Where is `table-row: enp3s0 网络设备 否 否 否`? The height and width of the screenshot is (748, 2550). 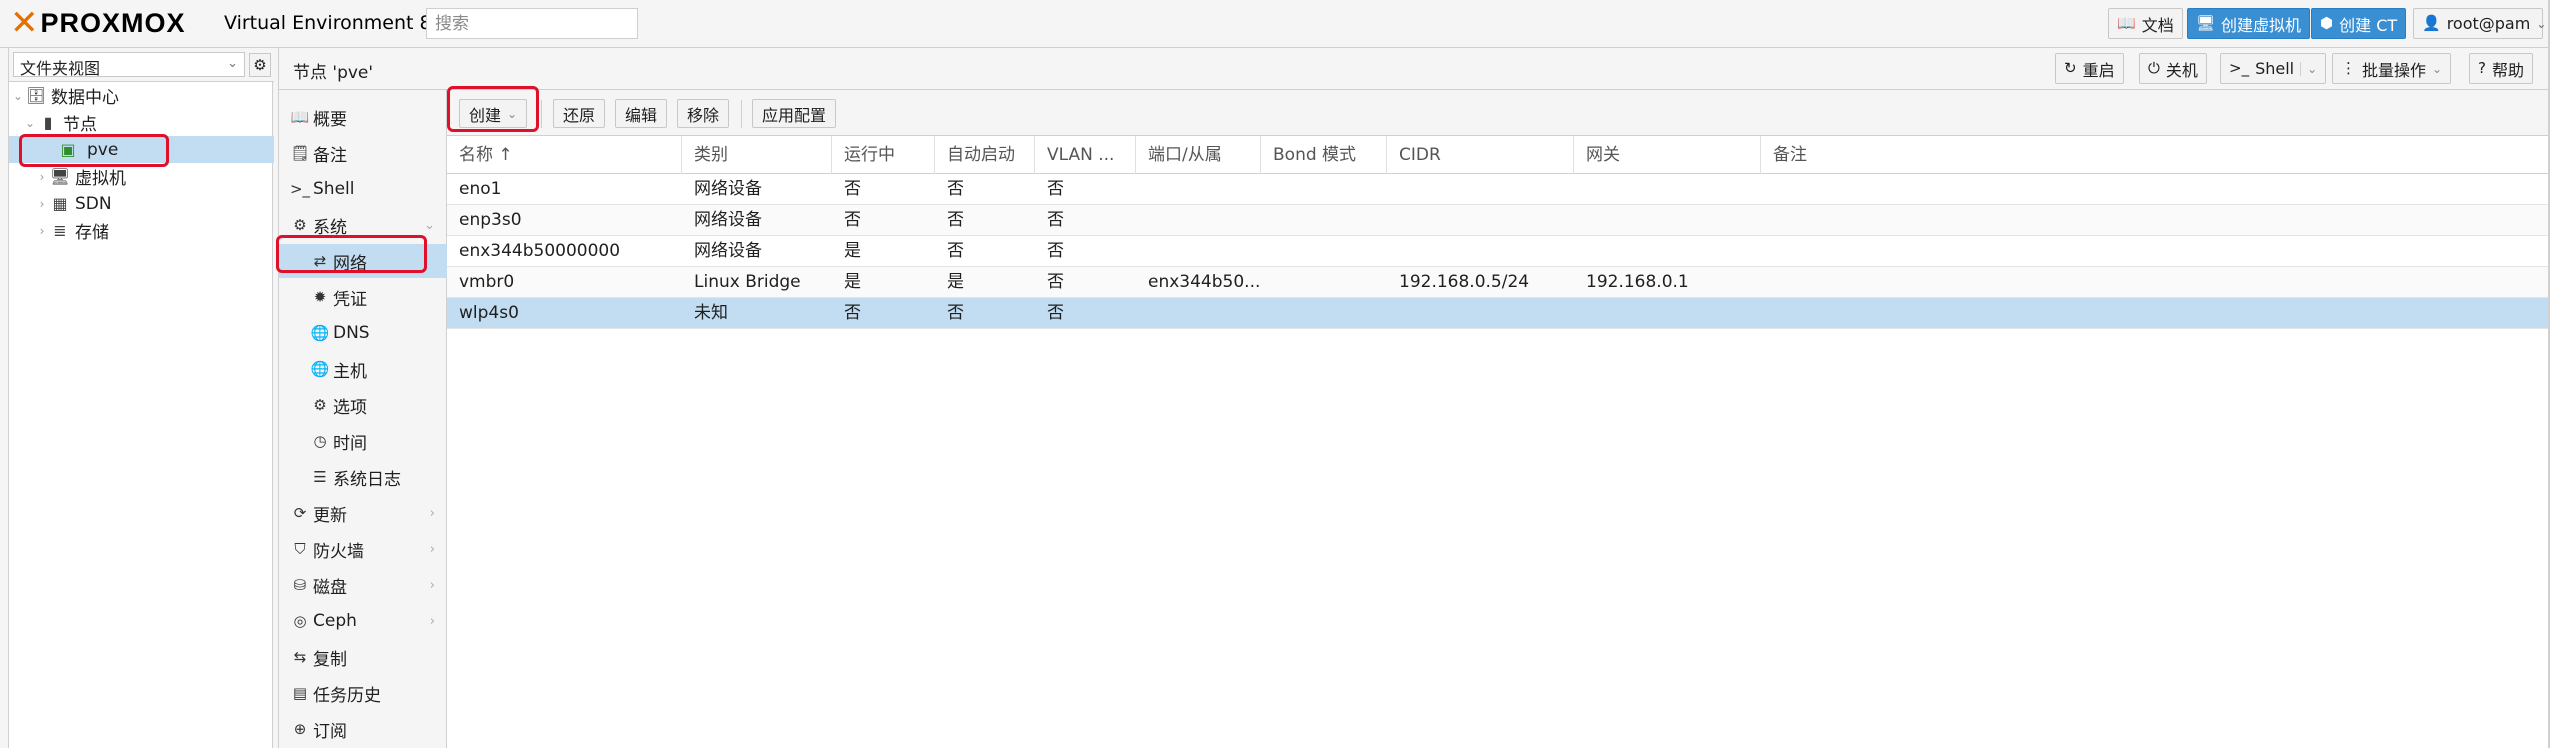
table-row: enp3s0 网络设备 否 否 否 is located at coordinates (1498, 220).